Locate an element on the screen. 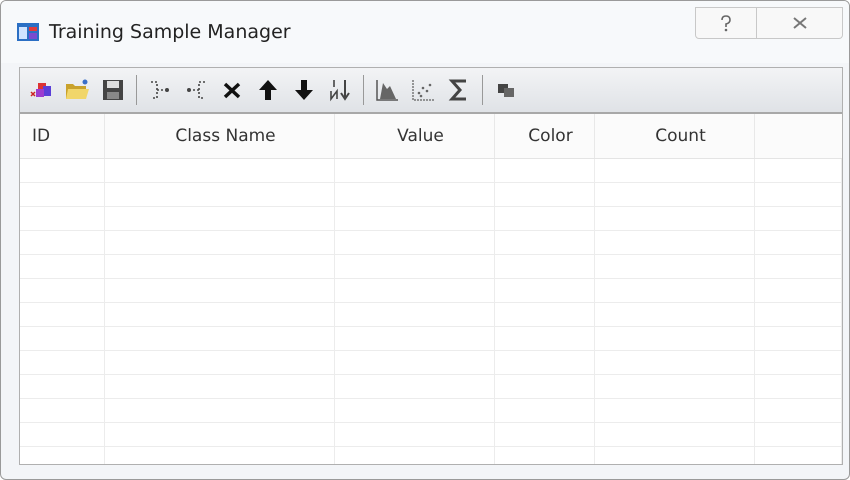 The height and width of the screenshot is (480, 850). histogram-icon is located at coordinates (387, 90).